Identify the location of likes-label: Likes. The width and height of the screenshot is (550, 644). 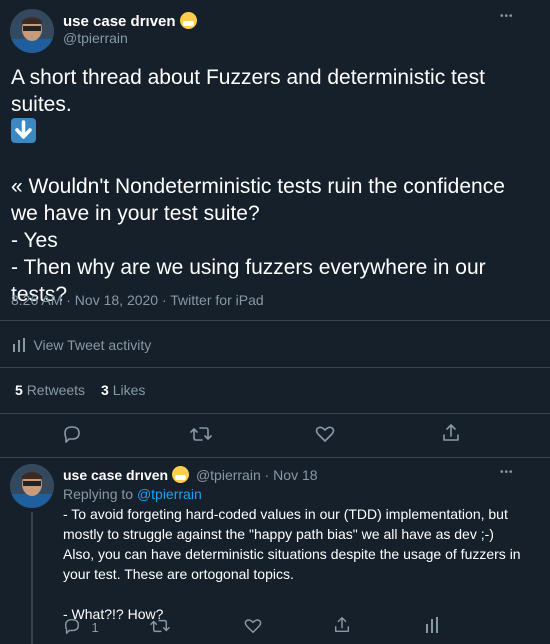
(129, 390).